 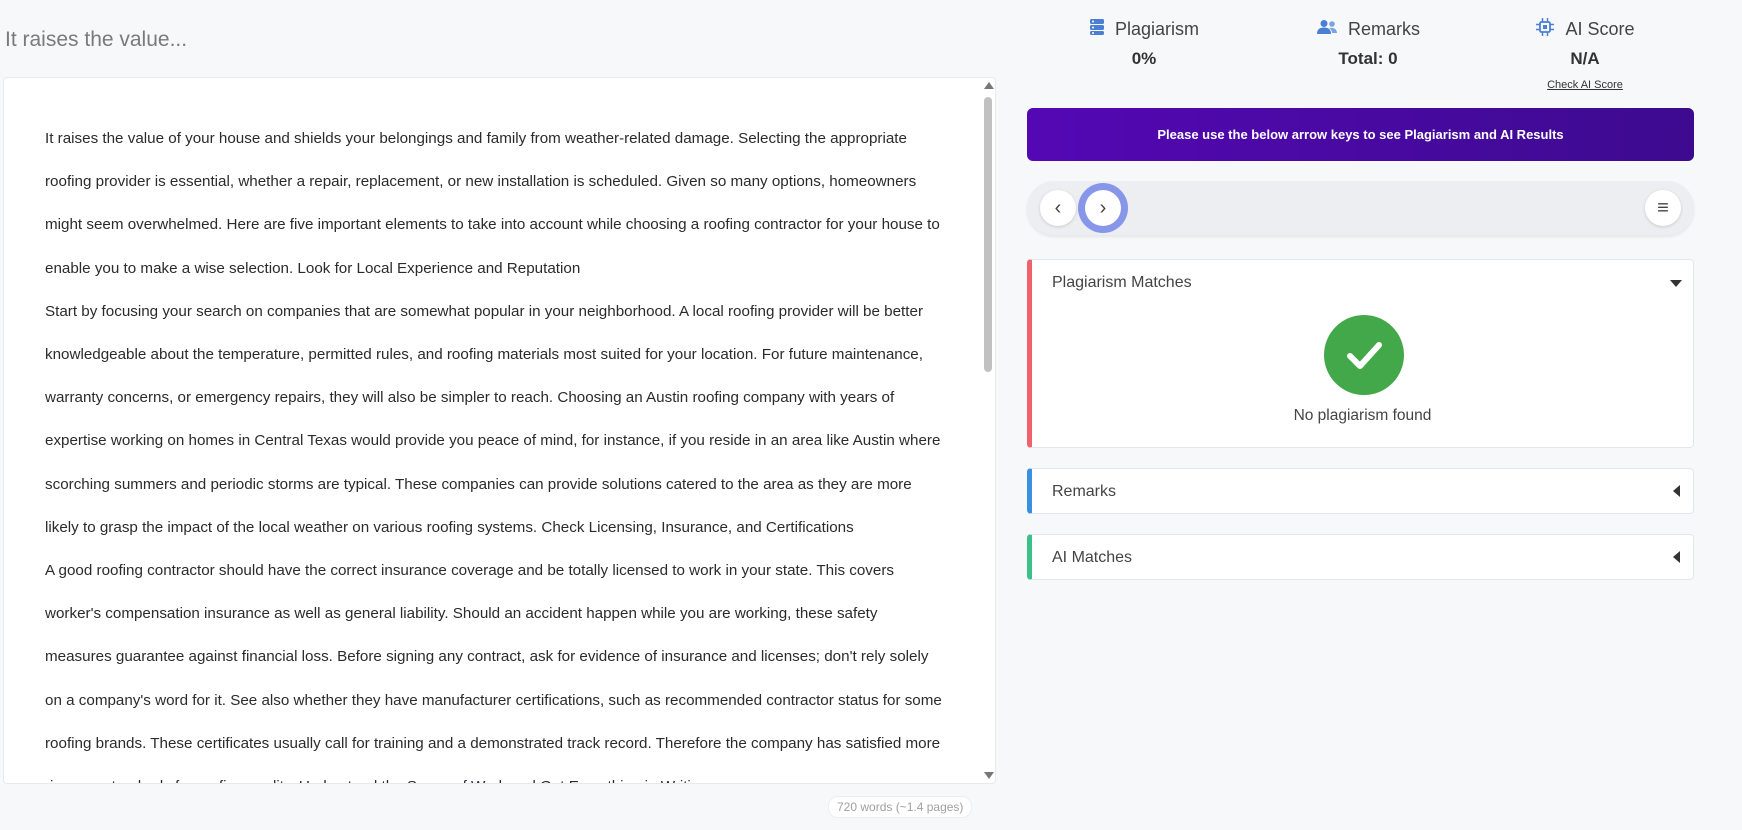 What do you see at coordinates (1364, 355) in the screenshot?
I see `checkmark-icon` at bounding box center [1364, 355].